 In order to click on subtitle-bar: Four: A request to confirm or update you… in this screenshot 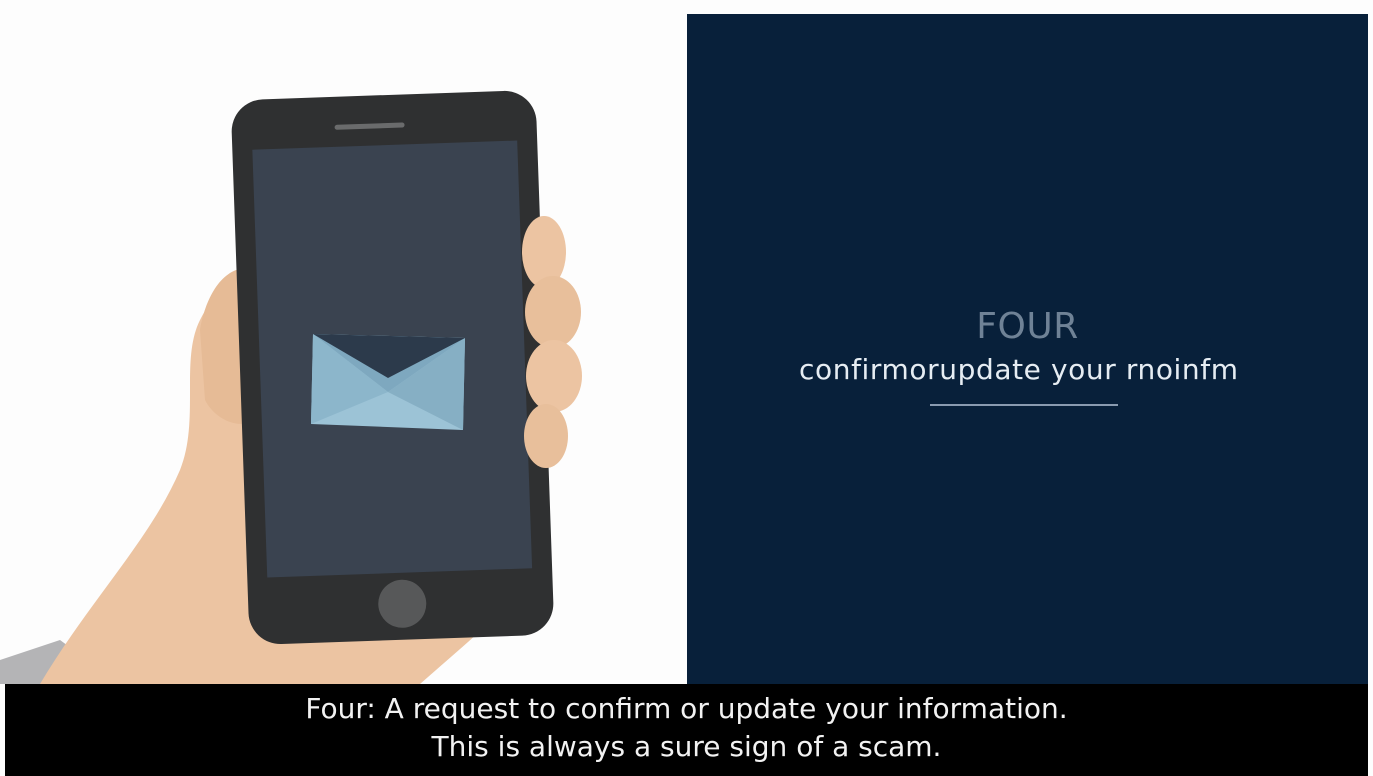, I will do `click(686, 730)`.